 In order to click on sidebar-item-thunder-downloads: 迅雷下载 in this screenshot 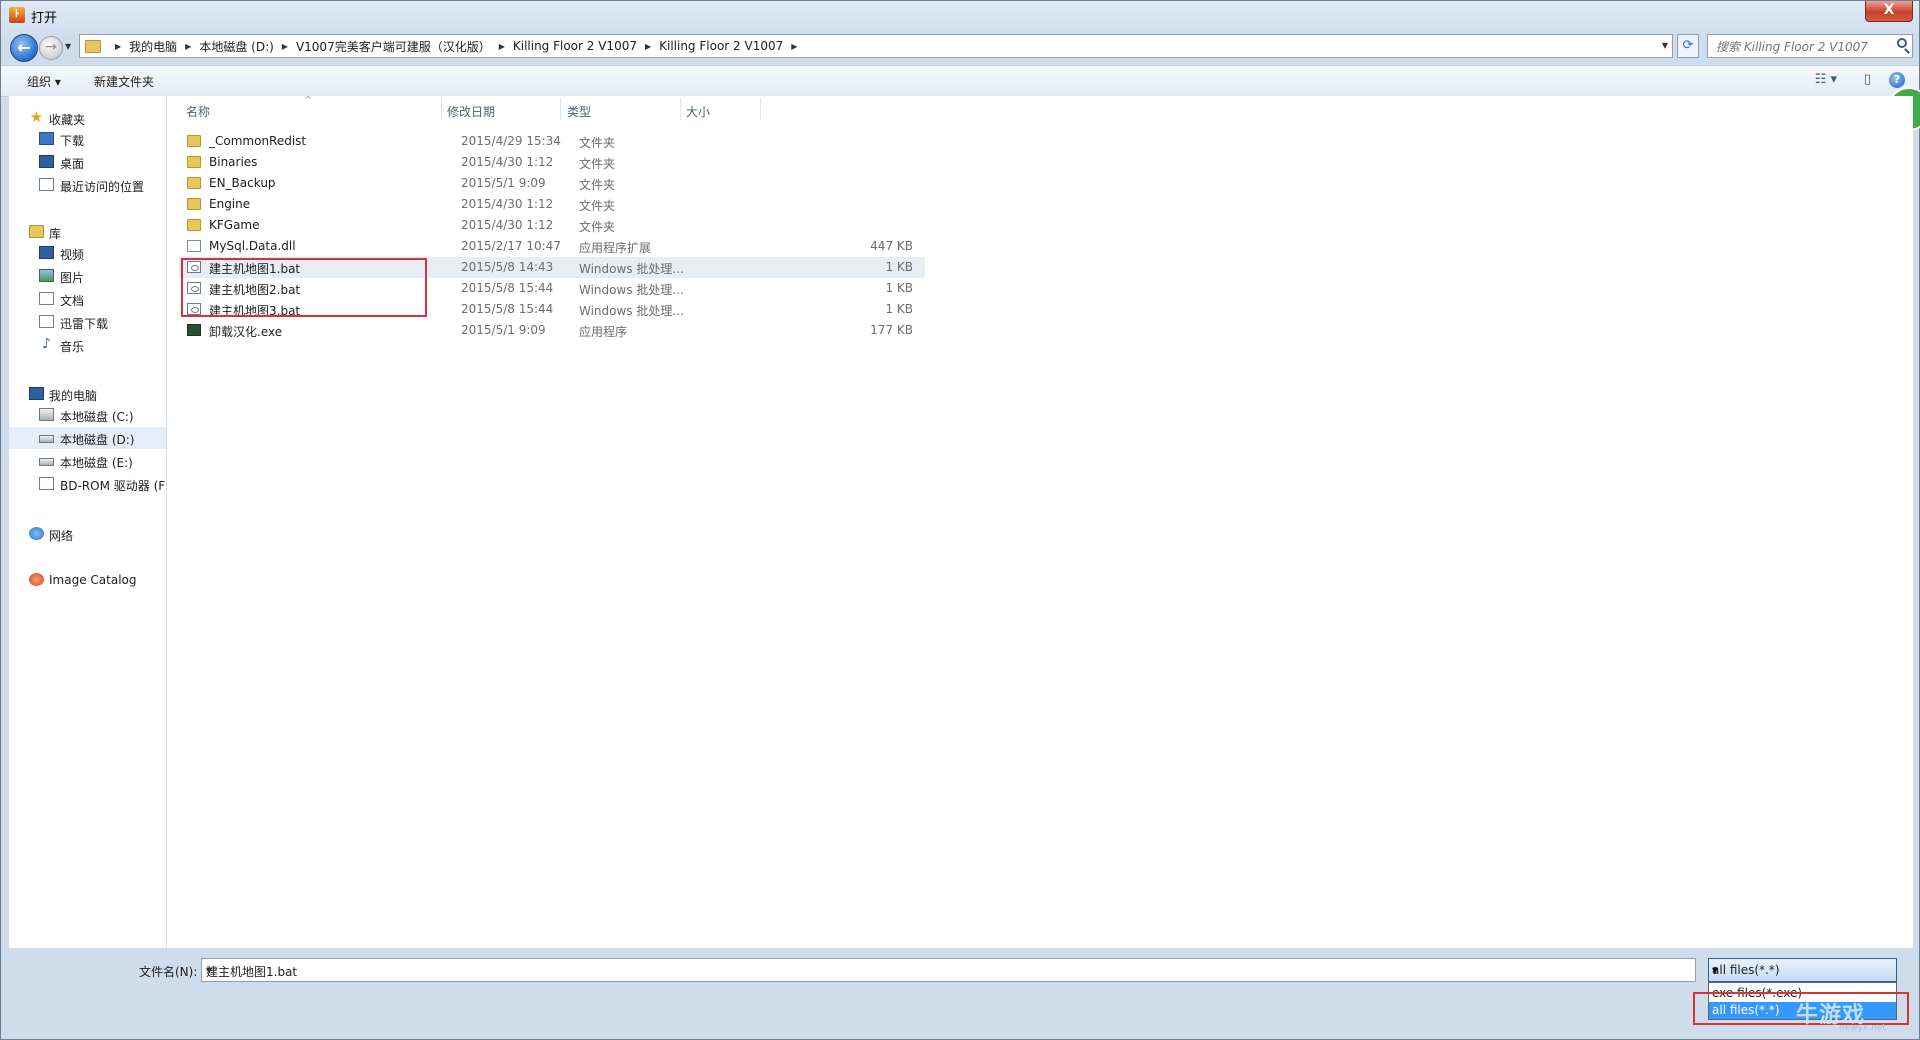, I will do `click(87, 322)`.